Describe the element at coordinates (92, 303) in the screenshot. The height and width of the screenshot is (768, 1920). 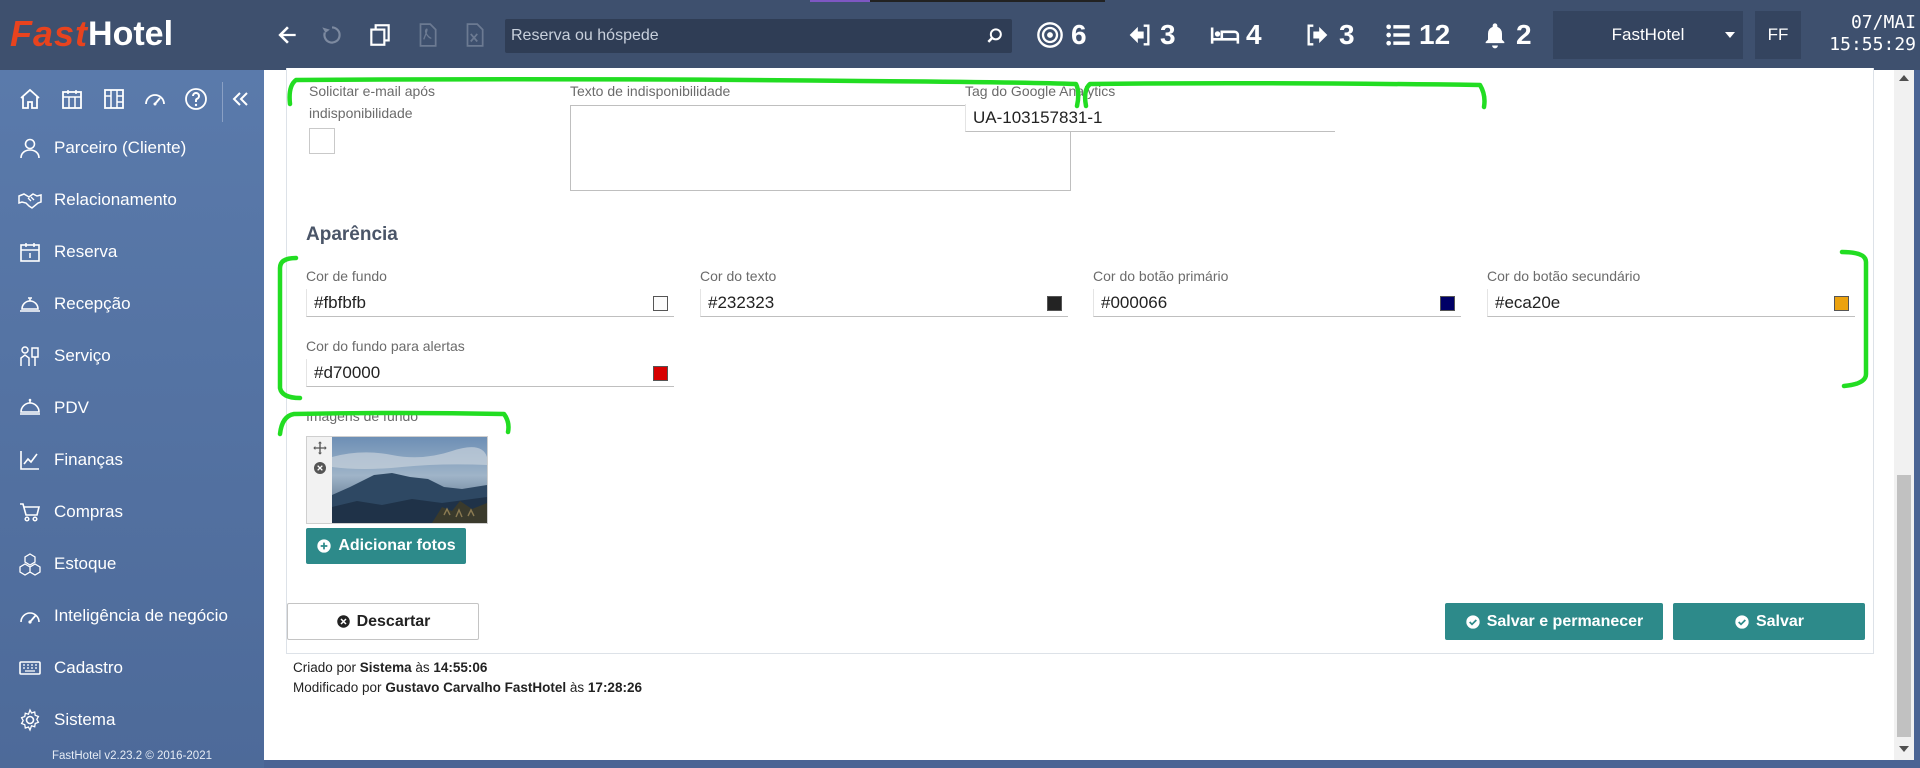
I see `sidebar-item-label: Recepção` at that location.